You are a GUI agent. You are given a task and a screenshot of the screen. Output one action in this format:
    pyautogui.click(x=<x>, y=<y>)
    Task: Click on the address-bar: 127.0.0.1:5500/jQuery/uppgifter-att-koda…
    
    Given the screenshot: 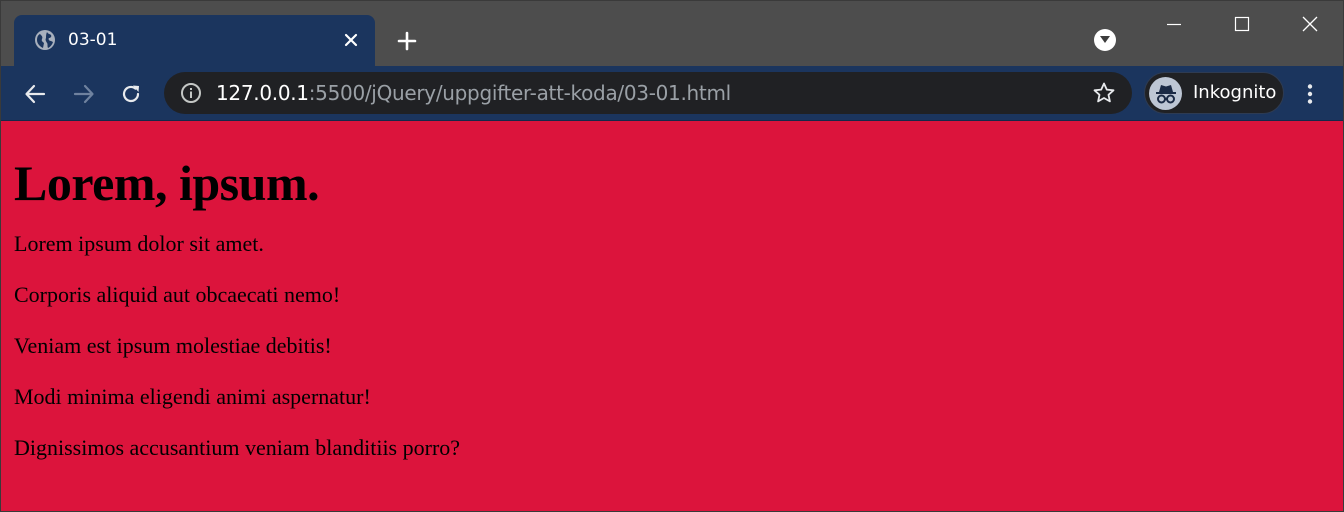 What is the action you would take?
    pyautogui.click(x=648, y=93)
    